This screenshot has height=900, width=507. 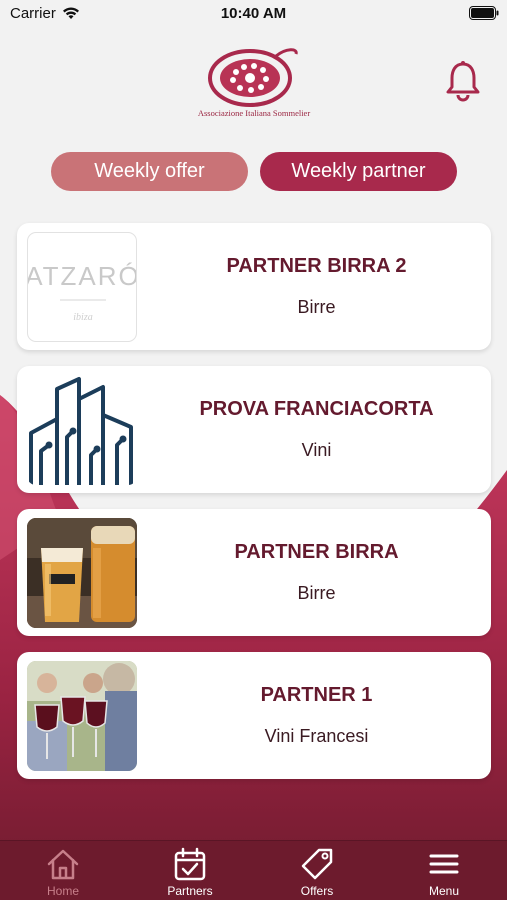 What do you see at coordinates (316, 409) in the screenshot?
I see `partner-name: PROVA FRANCIACORTA` at bounding box center [316, 409].